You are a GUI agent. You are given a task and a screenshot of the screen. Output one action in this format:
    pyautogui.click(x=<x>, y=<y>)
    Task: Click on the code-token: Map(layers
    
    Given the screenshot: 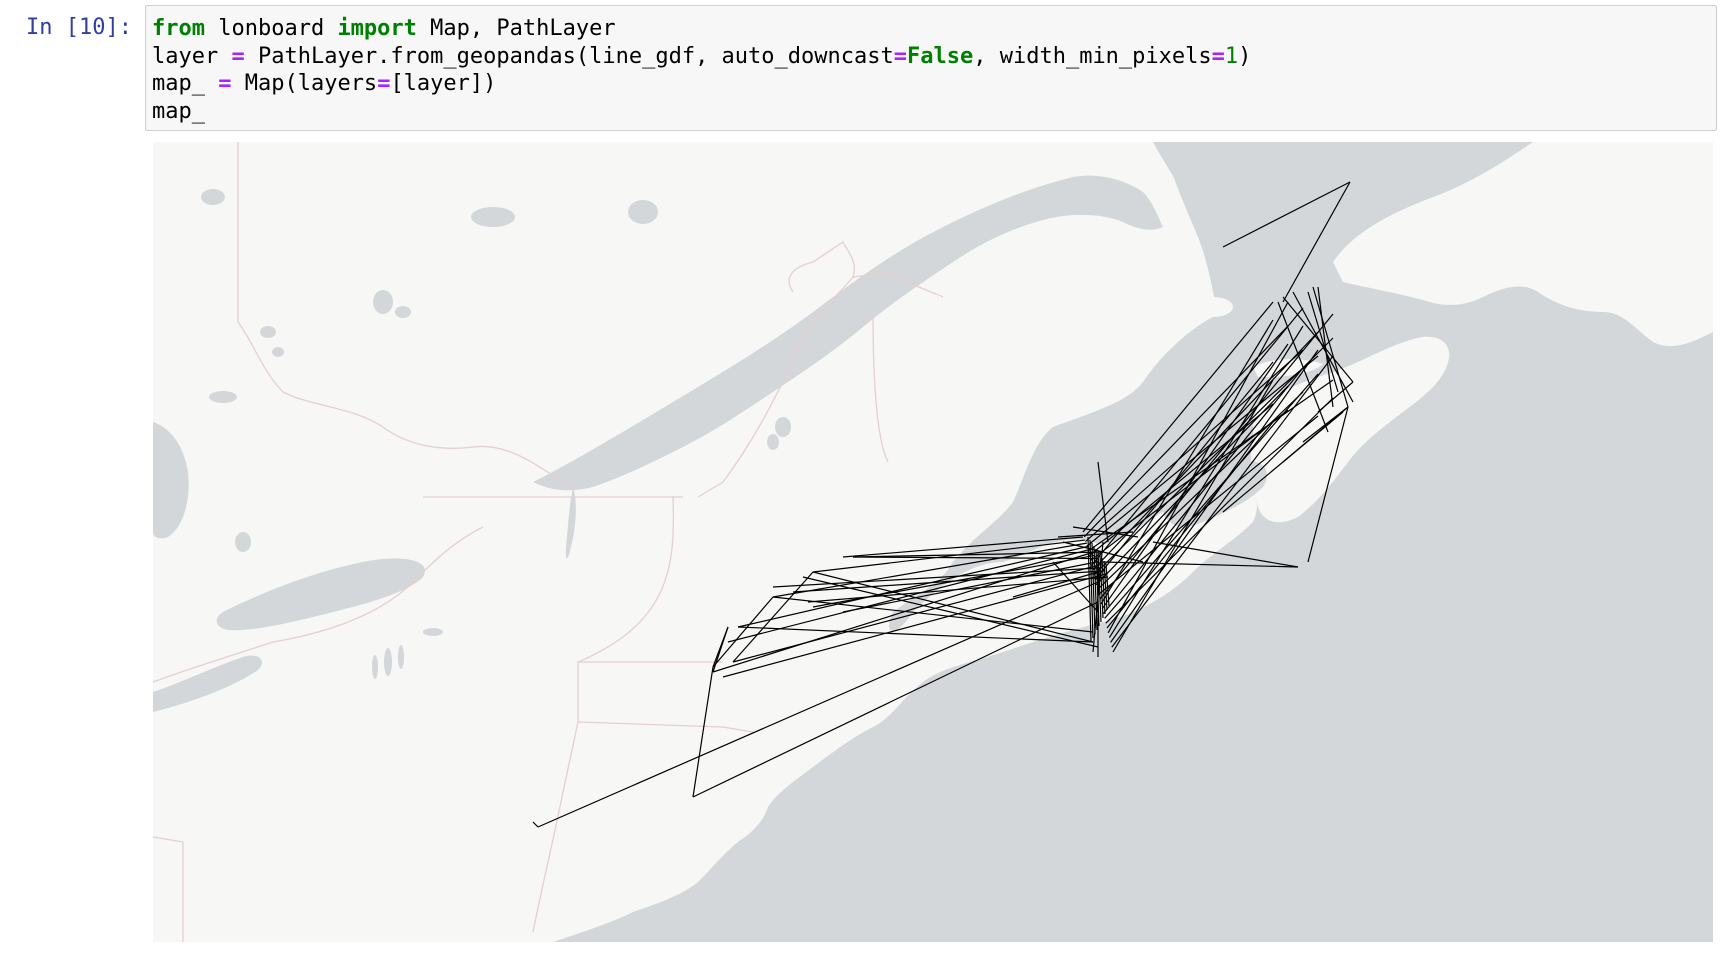 What is the action you would take?
    pyautogui.click(x=304, y=83)
    